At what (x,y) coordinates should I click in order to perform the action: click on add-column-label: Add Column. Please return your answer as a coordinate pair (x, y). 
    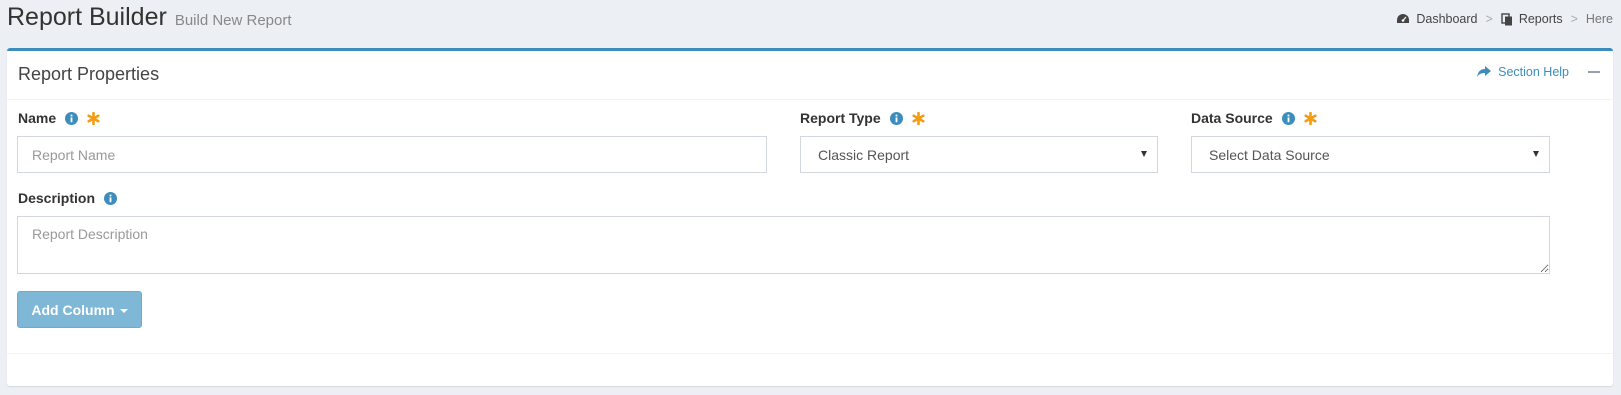
    Looking at the image, I should click on (73, 309).